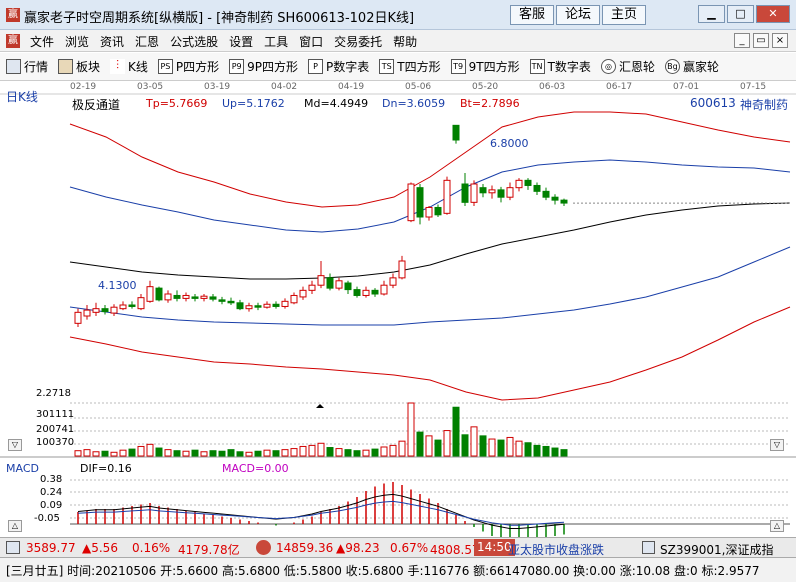 The image size is (796, 582). I want to click on scroll-up-button: △, so click(15, 526).